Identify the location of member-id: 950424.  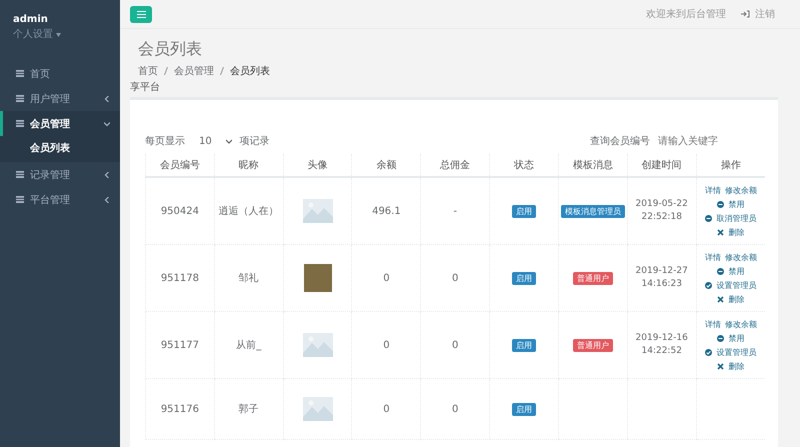
(179, 211).